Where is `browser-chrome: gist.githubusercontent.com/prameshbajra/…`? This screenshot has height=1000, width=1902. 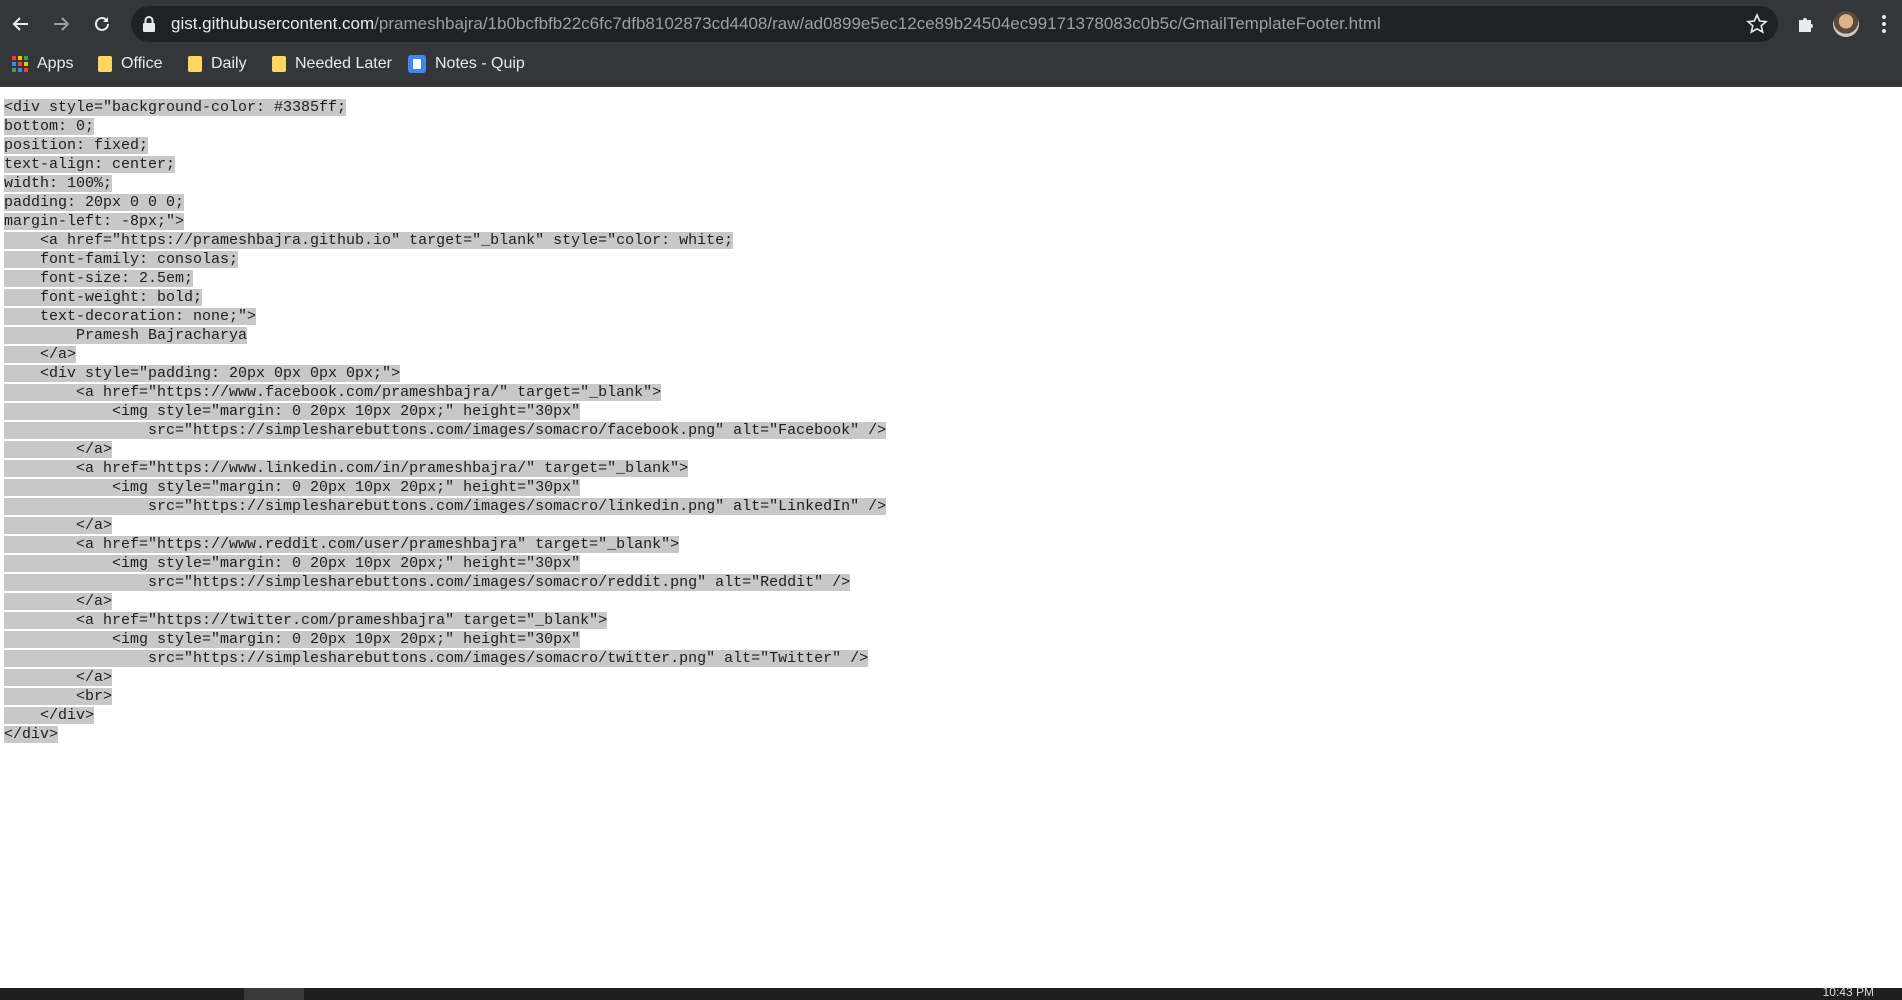 browser-chrome: gist.githubusercontent.com/prameshbajra/… is located at coordinates (951, 43).